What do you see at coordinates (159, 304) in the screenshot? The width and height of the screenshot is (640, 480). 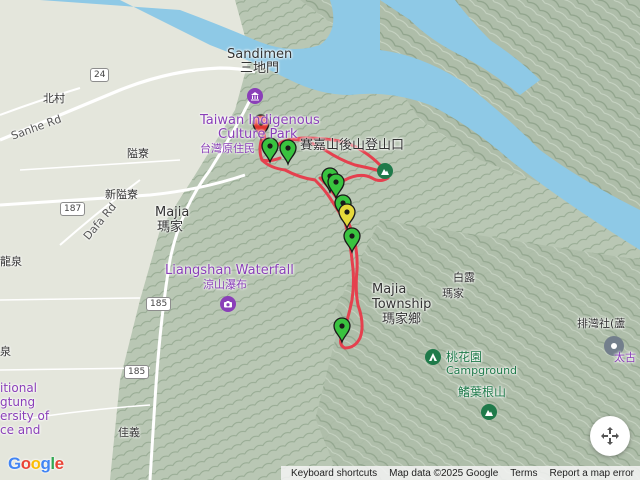 I see `road-shield-185-a: 185` at bounding box center [159, 304].